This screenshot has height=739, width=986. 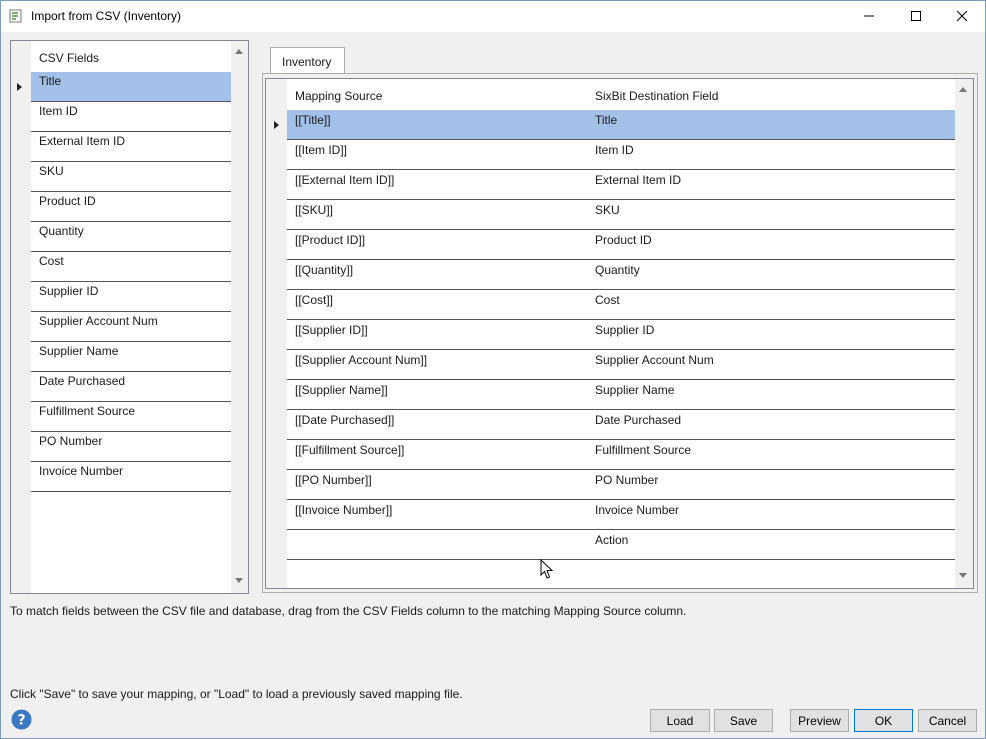 I want to click on destination-field-cell: PO Number, so click(x=626, y=480).